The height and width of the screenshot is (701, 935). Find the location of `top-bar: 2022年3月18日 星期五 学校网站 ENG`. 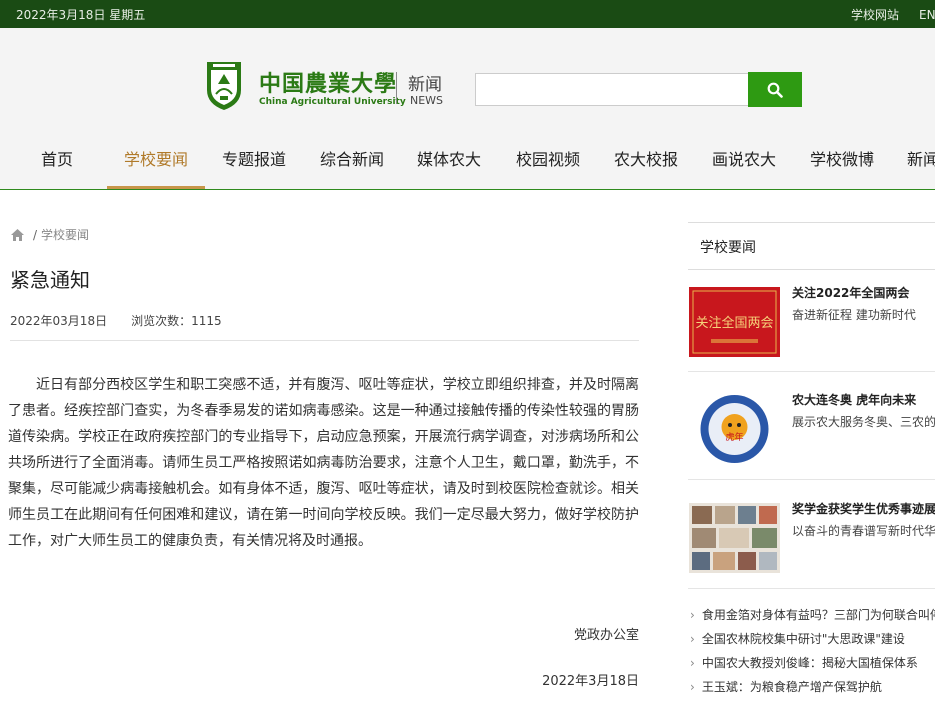

top-bar: 2022年3月18日 星期五 学校网站 ENG is located at coordinates (467, 14).